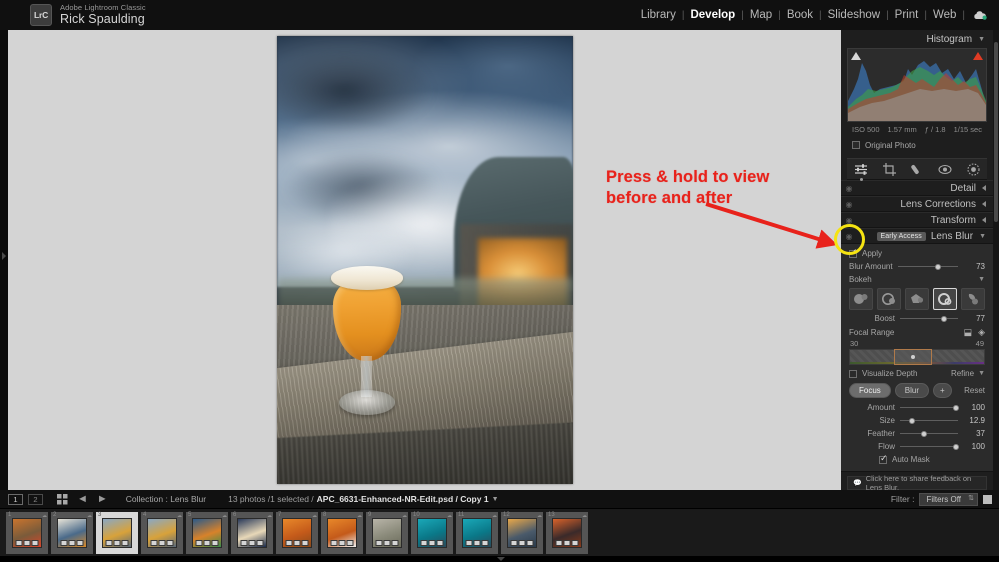 Image resolution: width=999 pixels, height=562 pixels. What do you see at coordinates (973, 299) in the screenshot?
I see `bokeh-cat-eye` at bounding box center [973, 299].